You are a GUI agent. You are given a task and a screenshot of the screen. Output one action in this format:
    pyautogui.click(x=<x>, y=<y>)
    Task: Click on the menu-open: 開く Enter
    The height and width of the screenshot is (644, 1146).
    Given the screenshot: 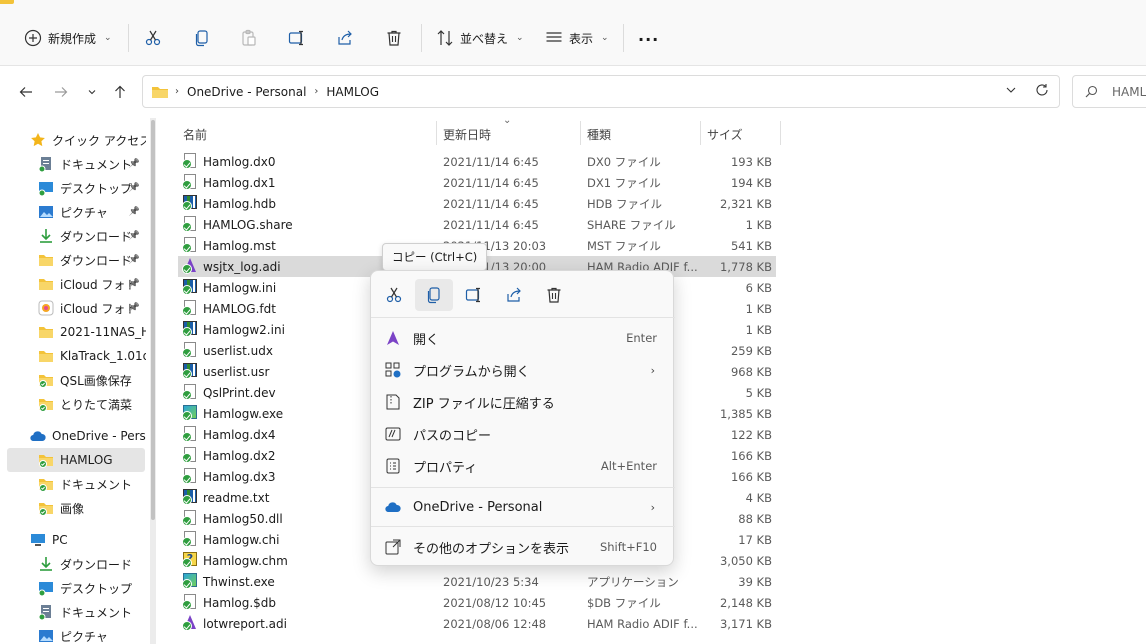 What is the action you would take?
    pyautogui.click(x=523, y=338)
    